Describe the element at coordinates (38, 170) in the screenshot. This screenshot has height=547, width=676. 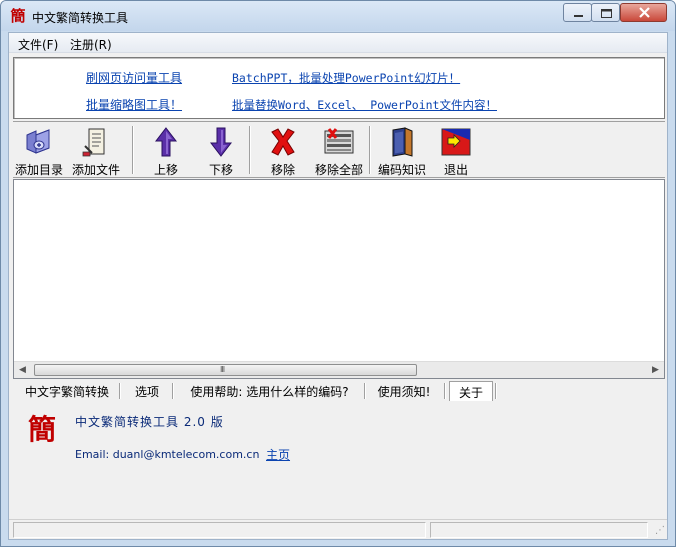
I see `add-folder-label: 添加目录` at that location.